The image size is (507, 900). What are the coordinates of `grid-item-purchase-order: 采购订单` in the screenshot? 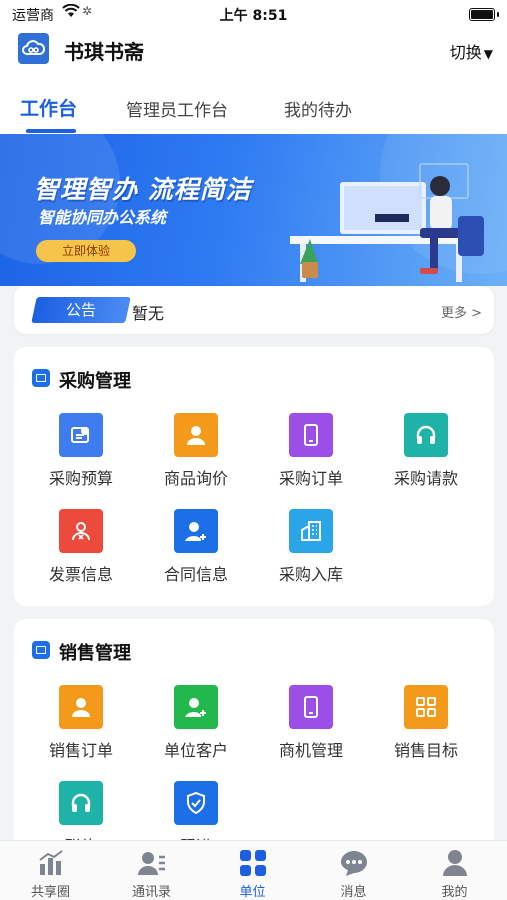 It's located at (311, 455).